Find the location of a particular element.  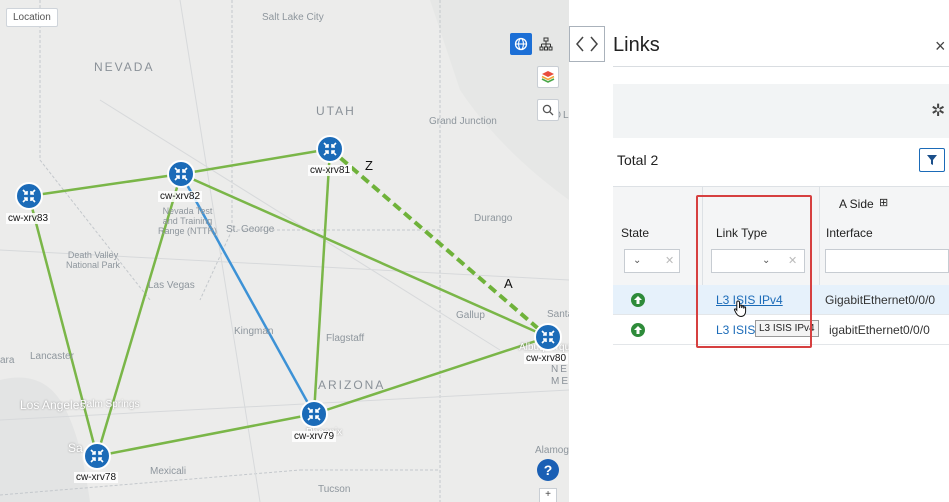

help-button: ? is located at coordinates (548, 470).